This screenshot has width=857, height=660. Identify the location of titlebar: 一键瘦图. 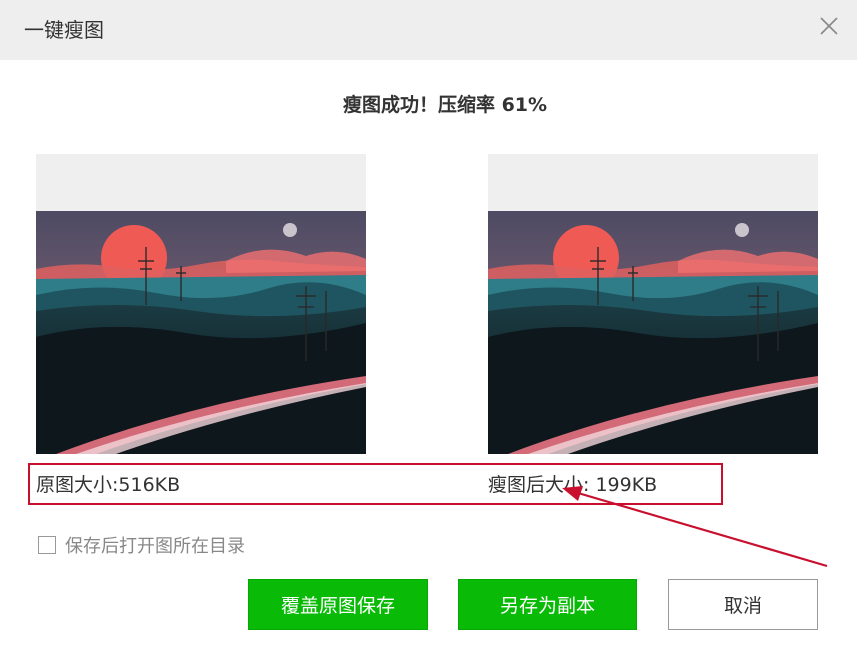
(428, 30).